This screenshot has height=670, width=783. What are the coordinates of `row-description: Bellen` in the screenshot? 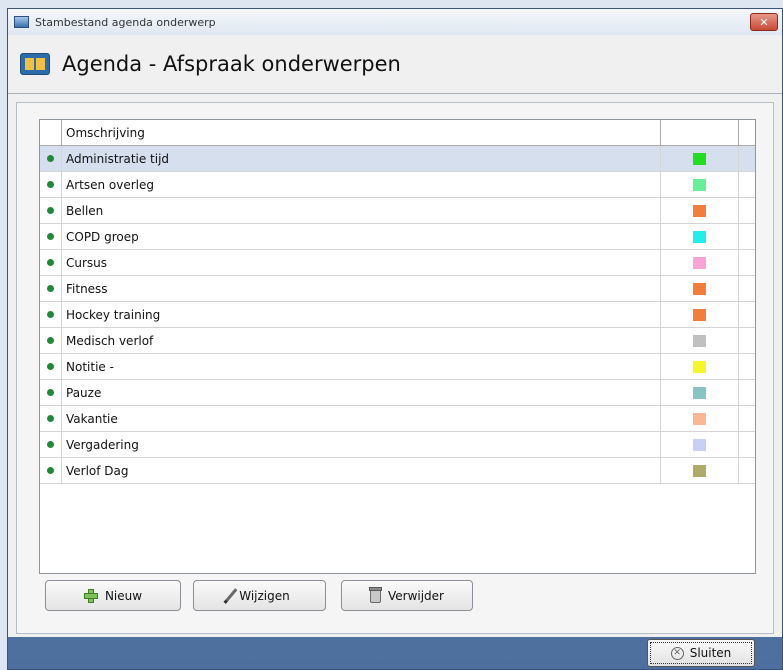 It's located at (361, 210).